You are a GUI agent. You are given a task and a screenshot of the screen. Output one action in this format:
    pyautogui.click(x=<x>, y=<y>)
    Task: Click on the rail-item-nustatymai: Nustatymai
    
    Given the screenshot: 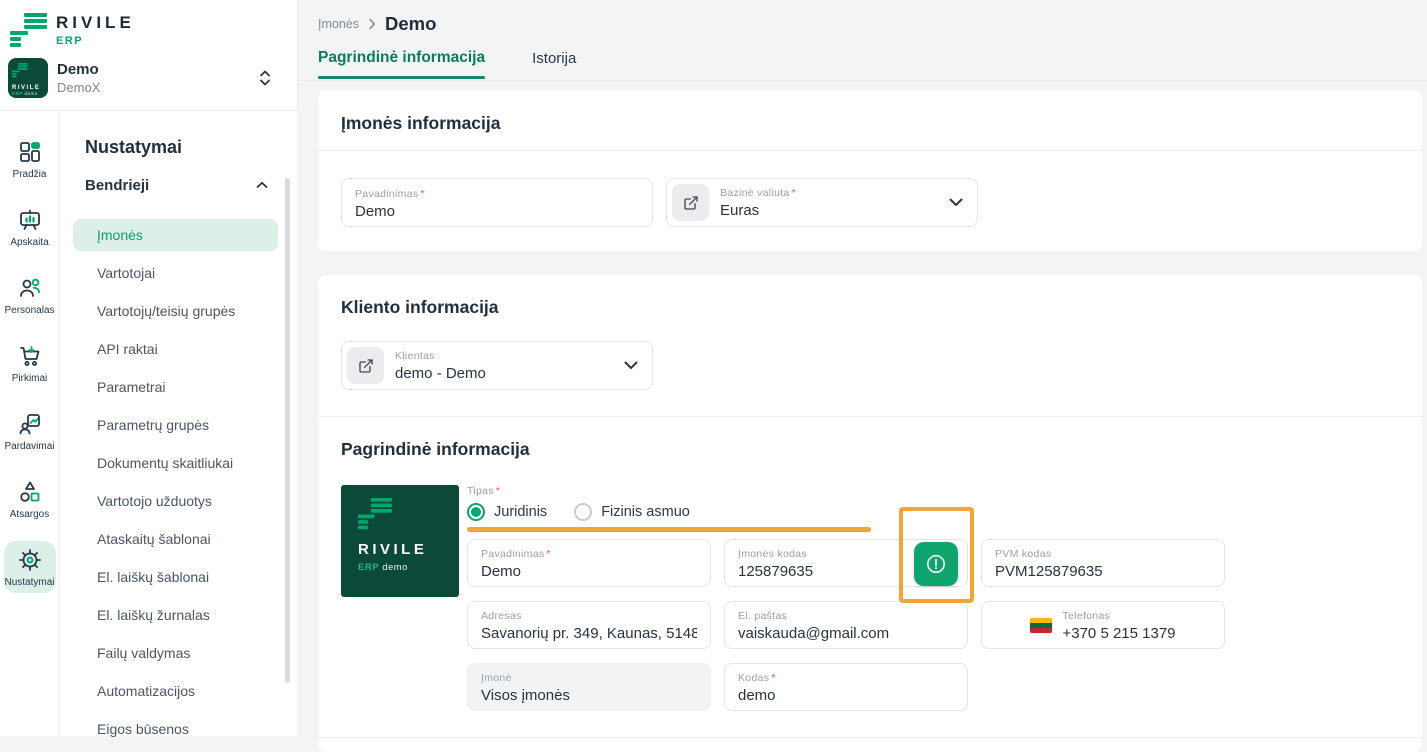 What is the action you would take?
    pyautogui.click(x=29, y=567)
    